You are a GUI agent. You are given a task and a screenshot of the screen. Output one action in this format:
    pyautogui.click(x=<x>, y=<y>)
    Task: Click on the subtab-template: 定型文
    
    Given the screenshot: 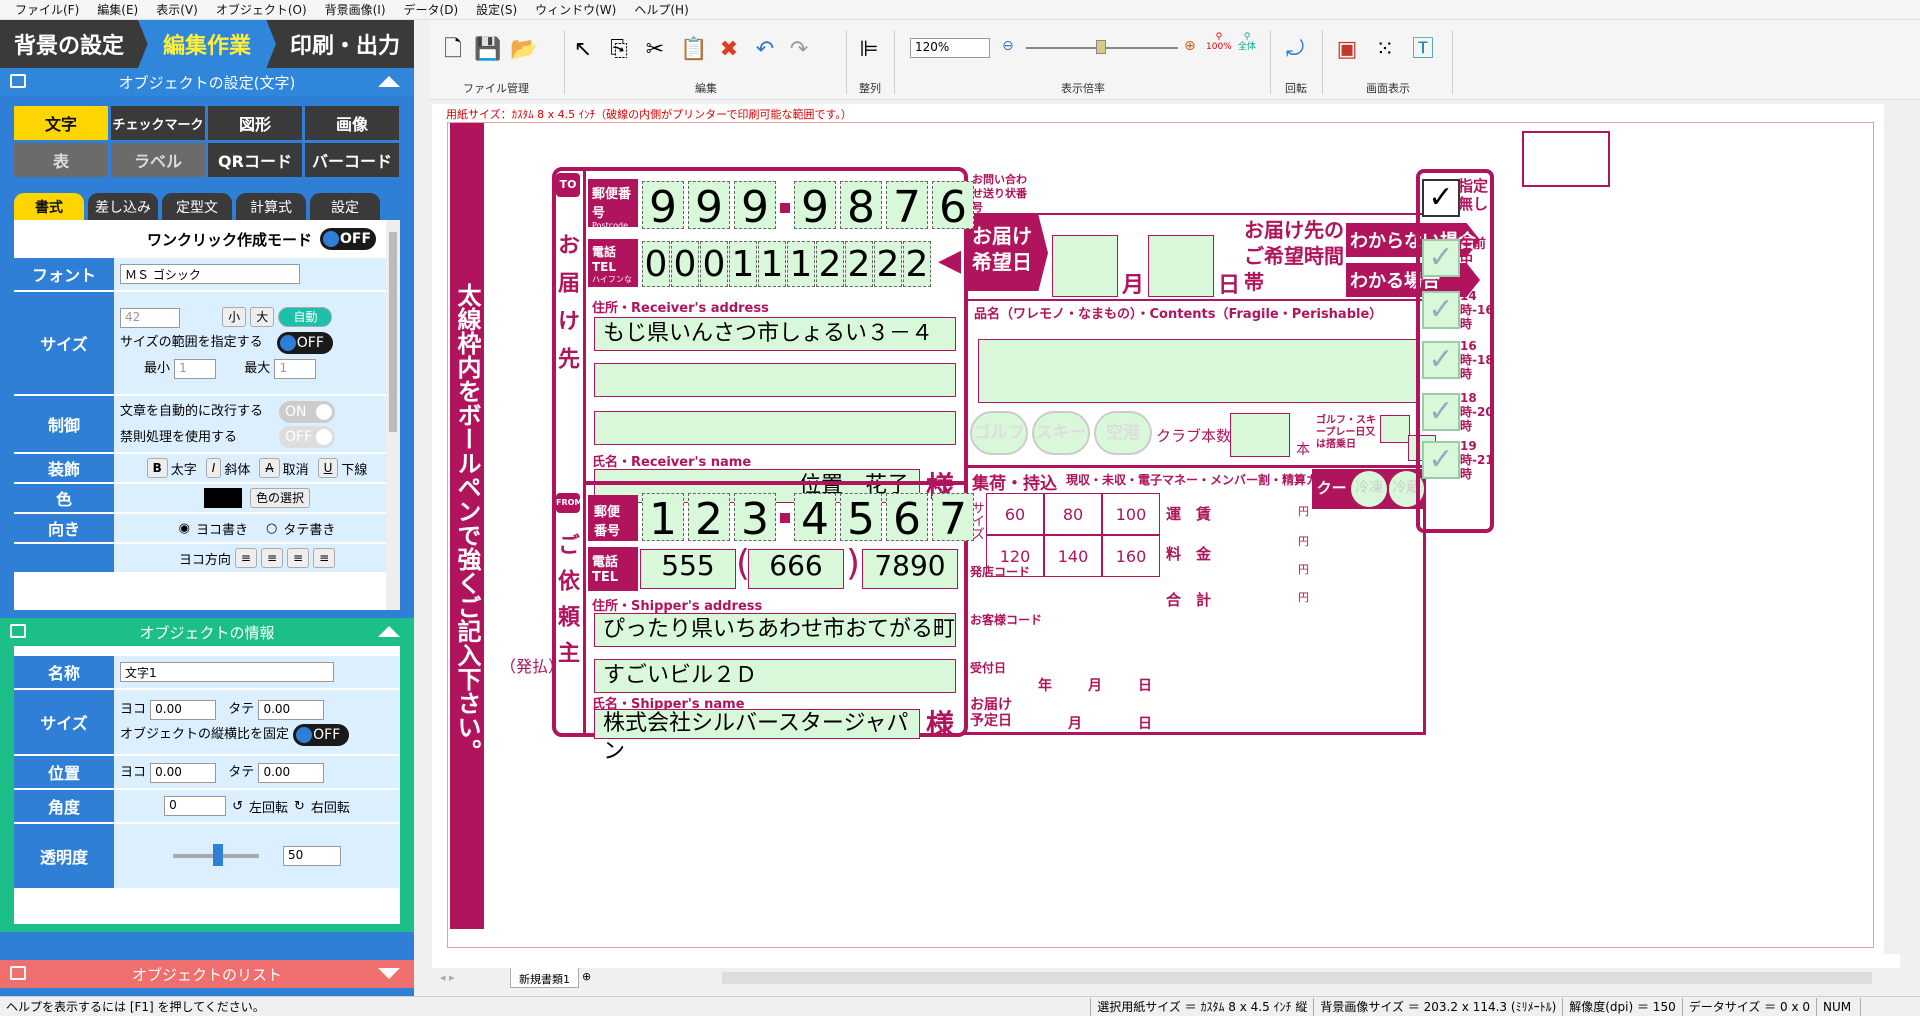 What is the action you would take?
    pyautogui.click(x=197, y=206)
    